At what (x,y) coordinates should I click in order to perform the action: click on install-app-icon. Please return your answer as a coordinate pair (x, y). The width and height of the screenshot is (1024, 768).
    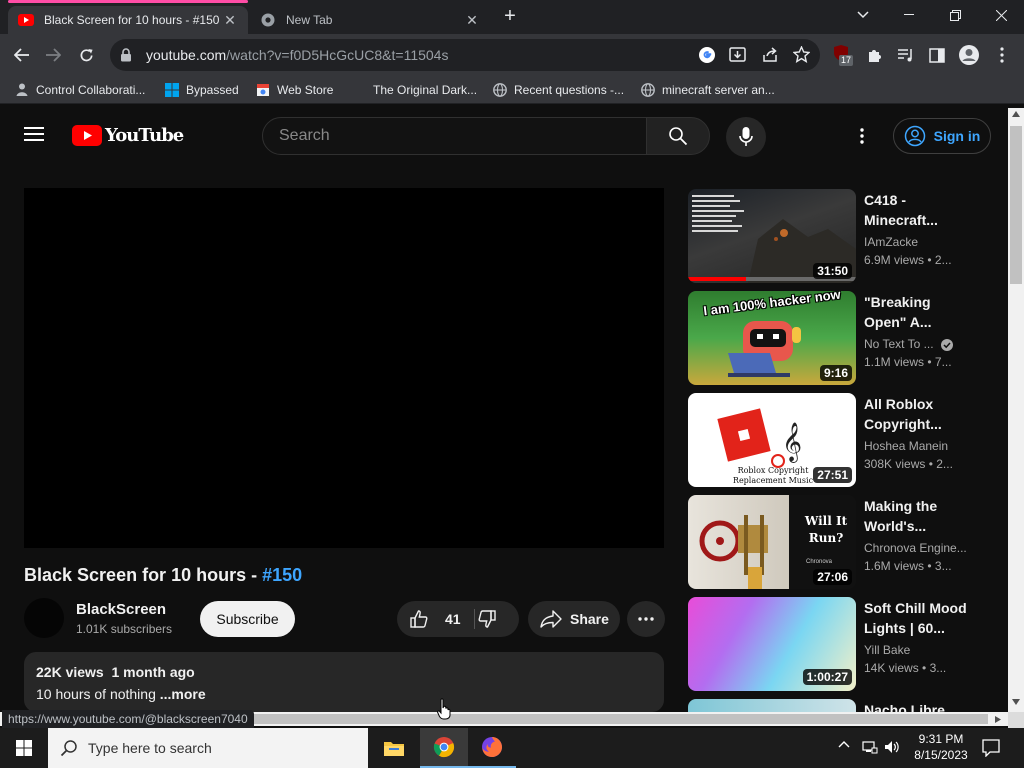
    Looking at the image, I should click on (737, 55).